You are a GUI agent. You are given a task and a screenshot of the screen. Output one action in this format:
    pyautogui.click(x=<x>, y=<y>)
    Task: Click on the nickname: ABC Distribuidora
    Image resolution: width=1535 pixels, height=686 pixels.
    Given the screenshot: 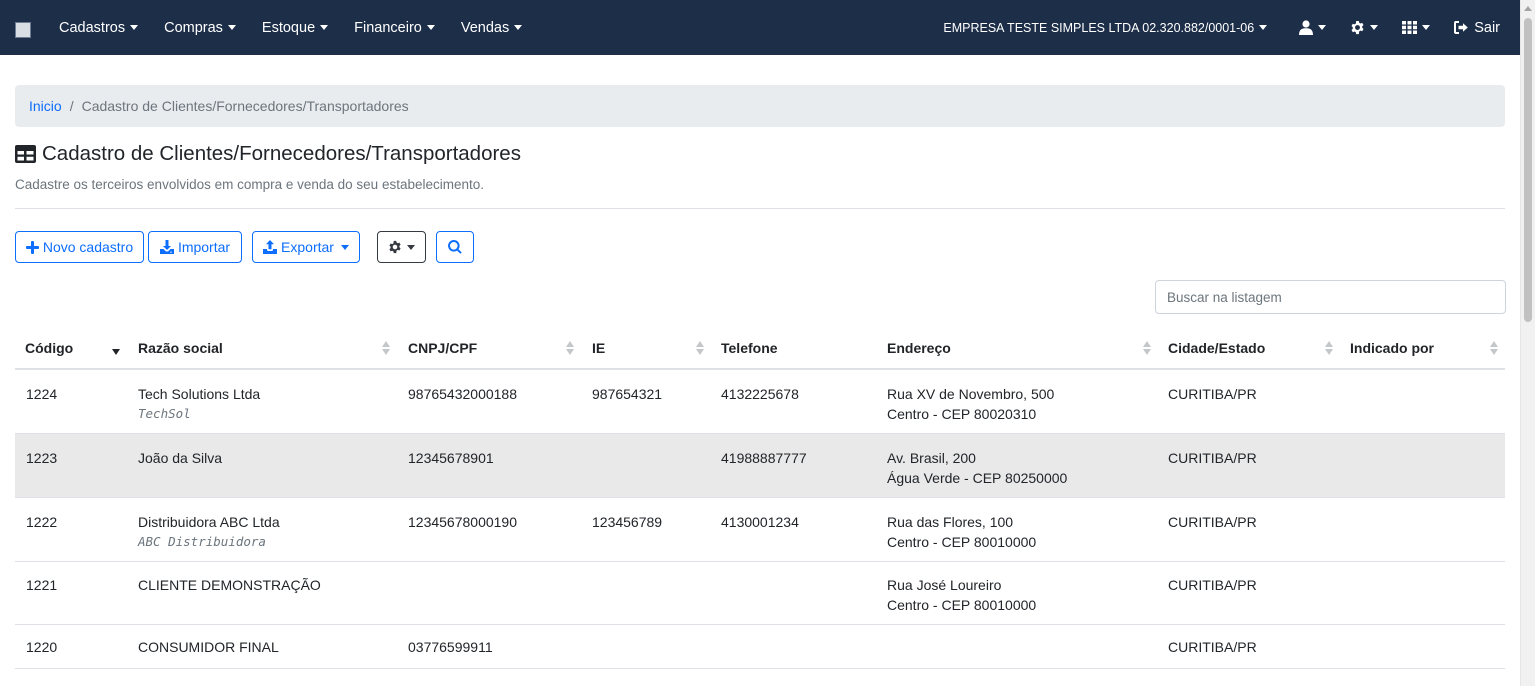 What is the action you would take?
    pyautogui.click(x=202, y=541)
    